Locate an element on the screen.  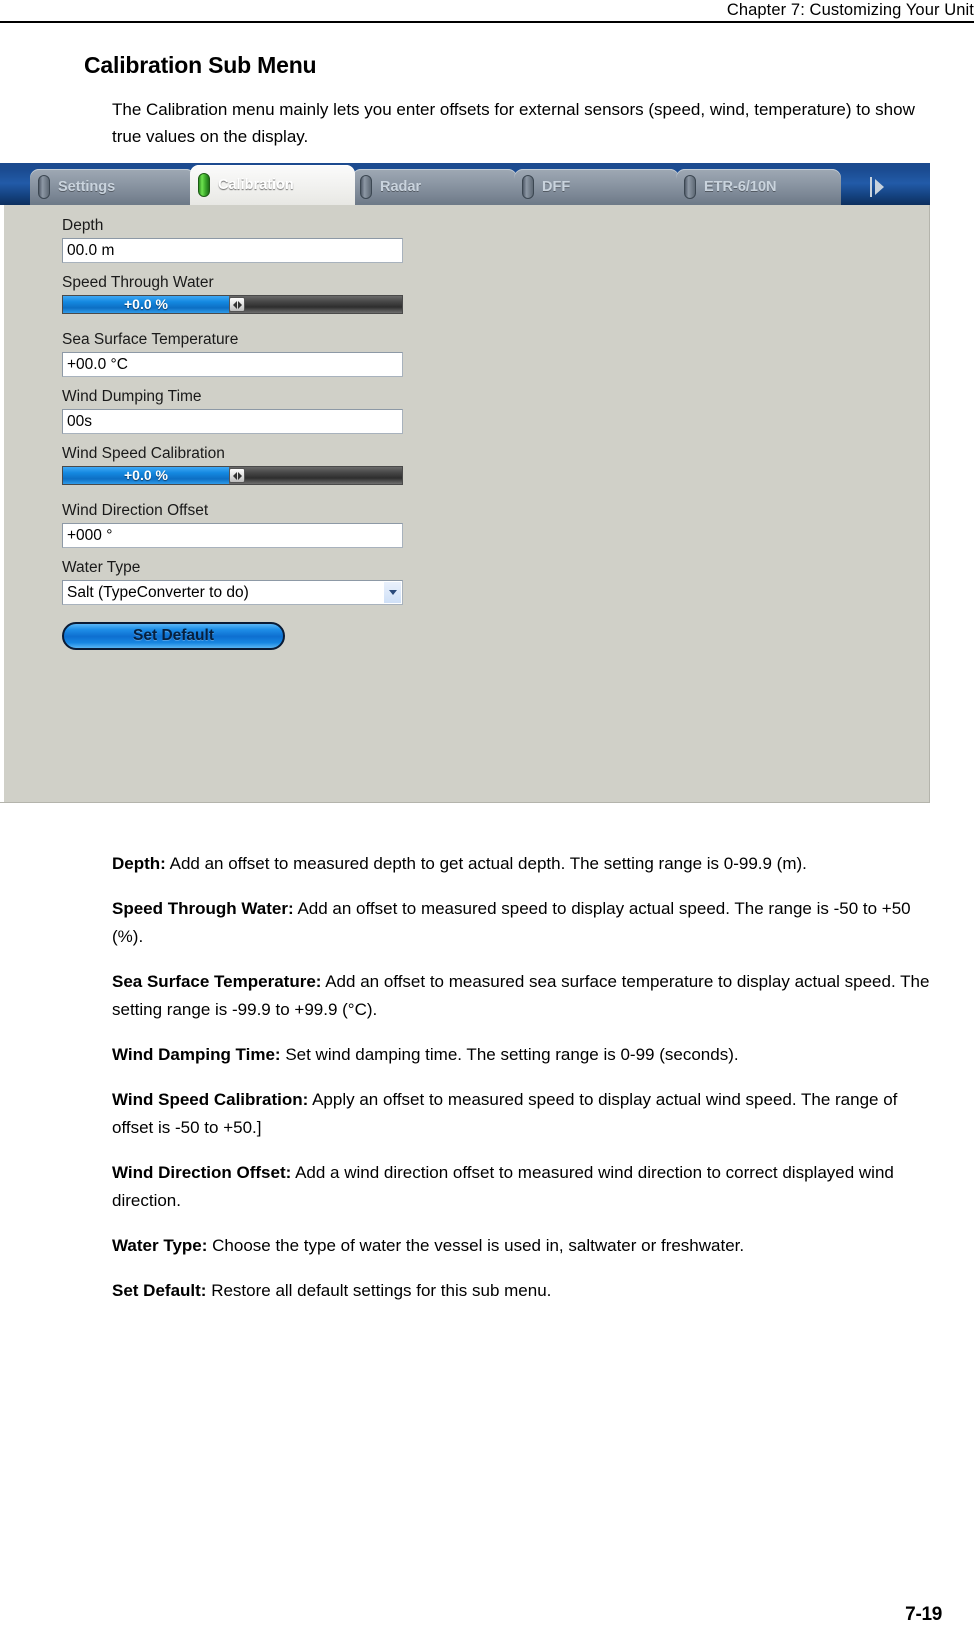
term-wind-damping-time: Wind Damping Time: is located at coordinates (196, 1054).